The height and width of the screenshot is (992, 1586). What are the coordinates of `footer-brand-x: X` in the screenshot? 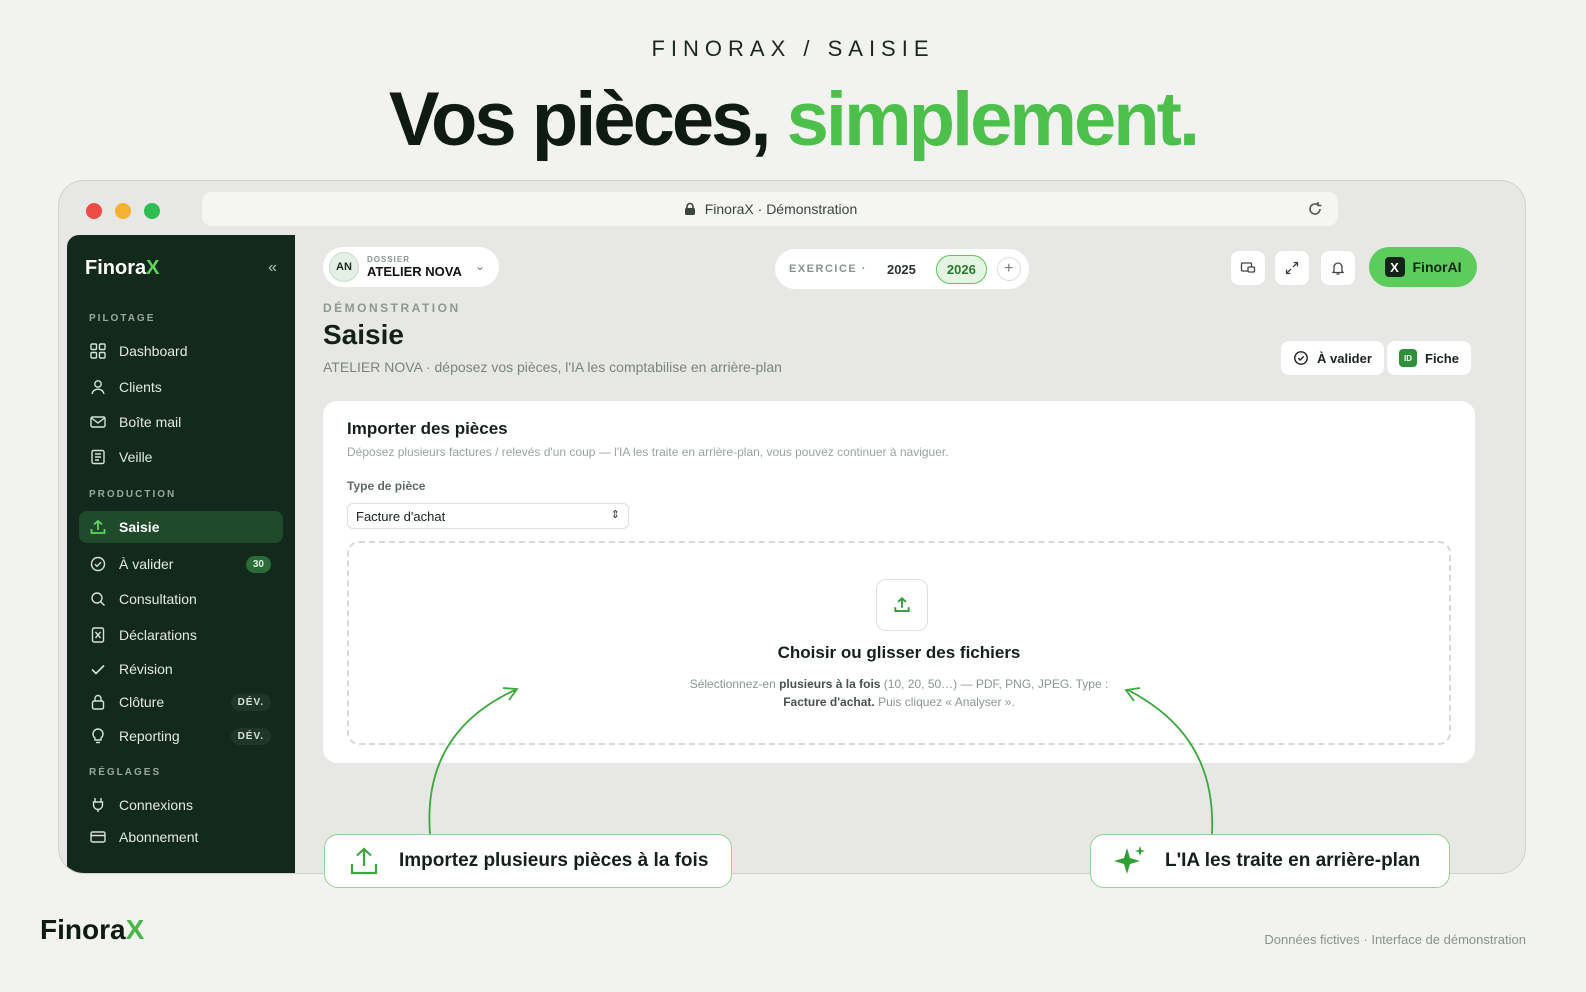 It's located at (135, 929).